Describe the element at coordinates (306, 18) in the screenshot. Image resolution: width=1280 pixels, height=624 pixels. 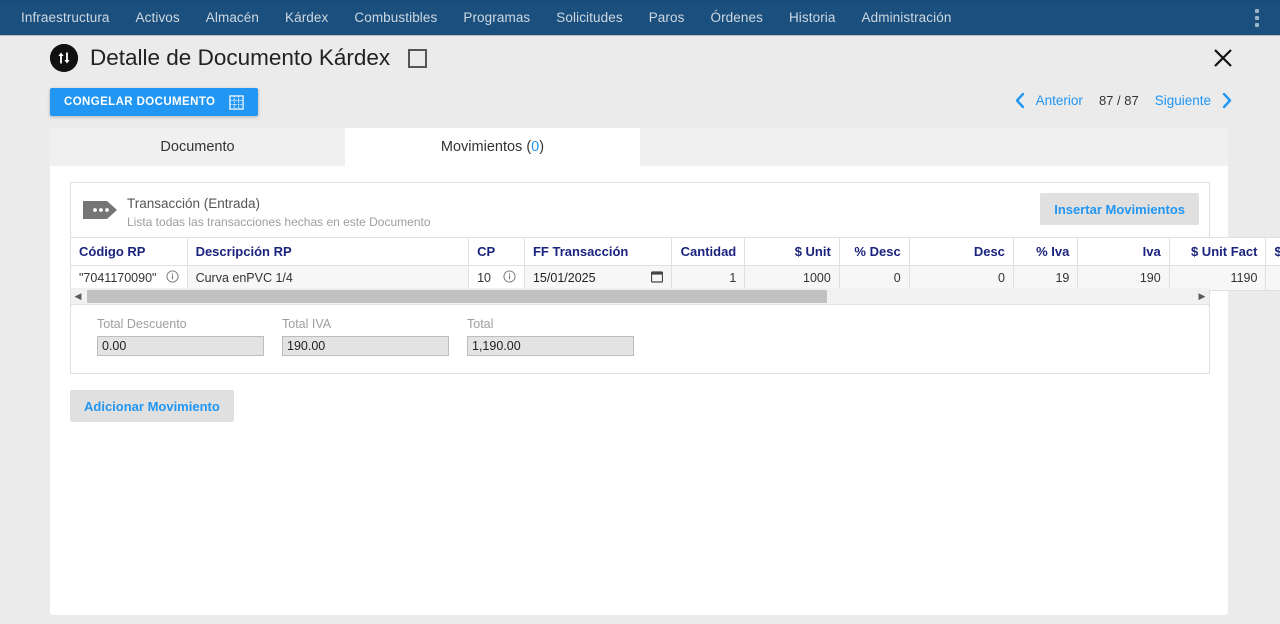
I see `nav-item-kardex: Kárdex` at that location.